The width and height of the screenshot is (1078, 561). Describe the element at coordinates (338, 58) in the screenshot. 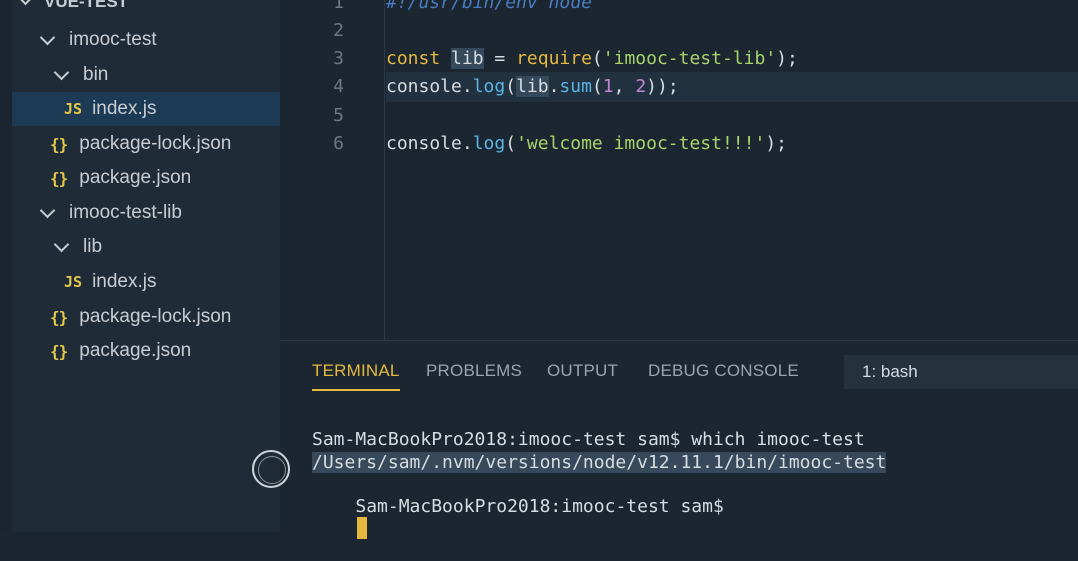

I see `line-number: 3` at that location.